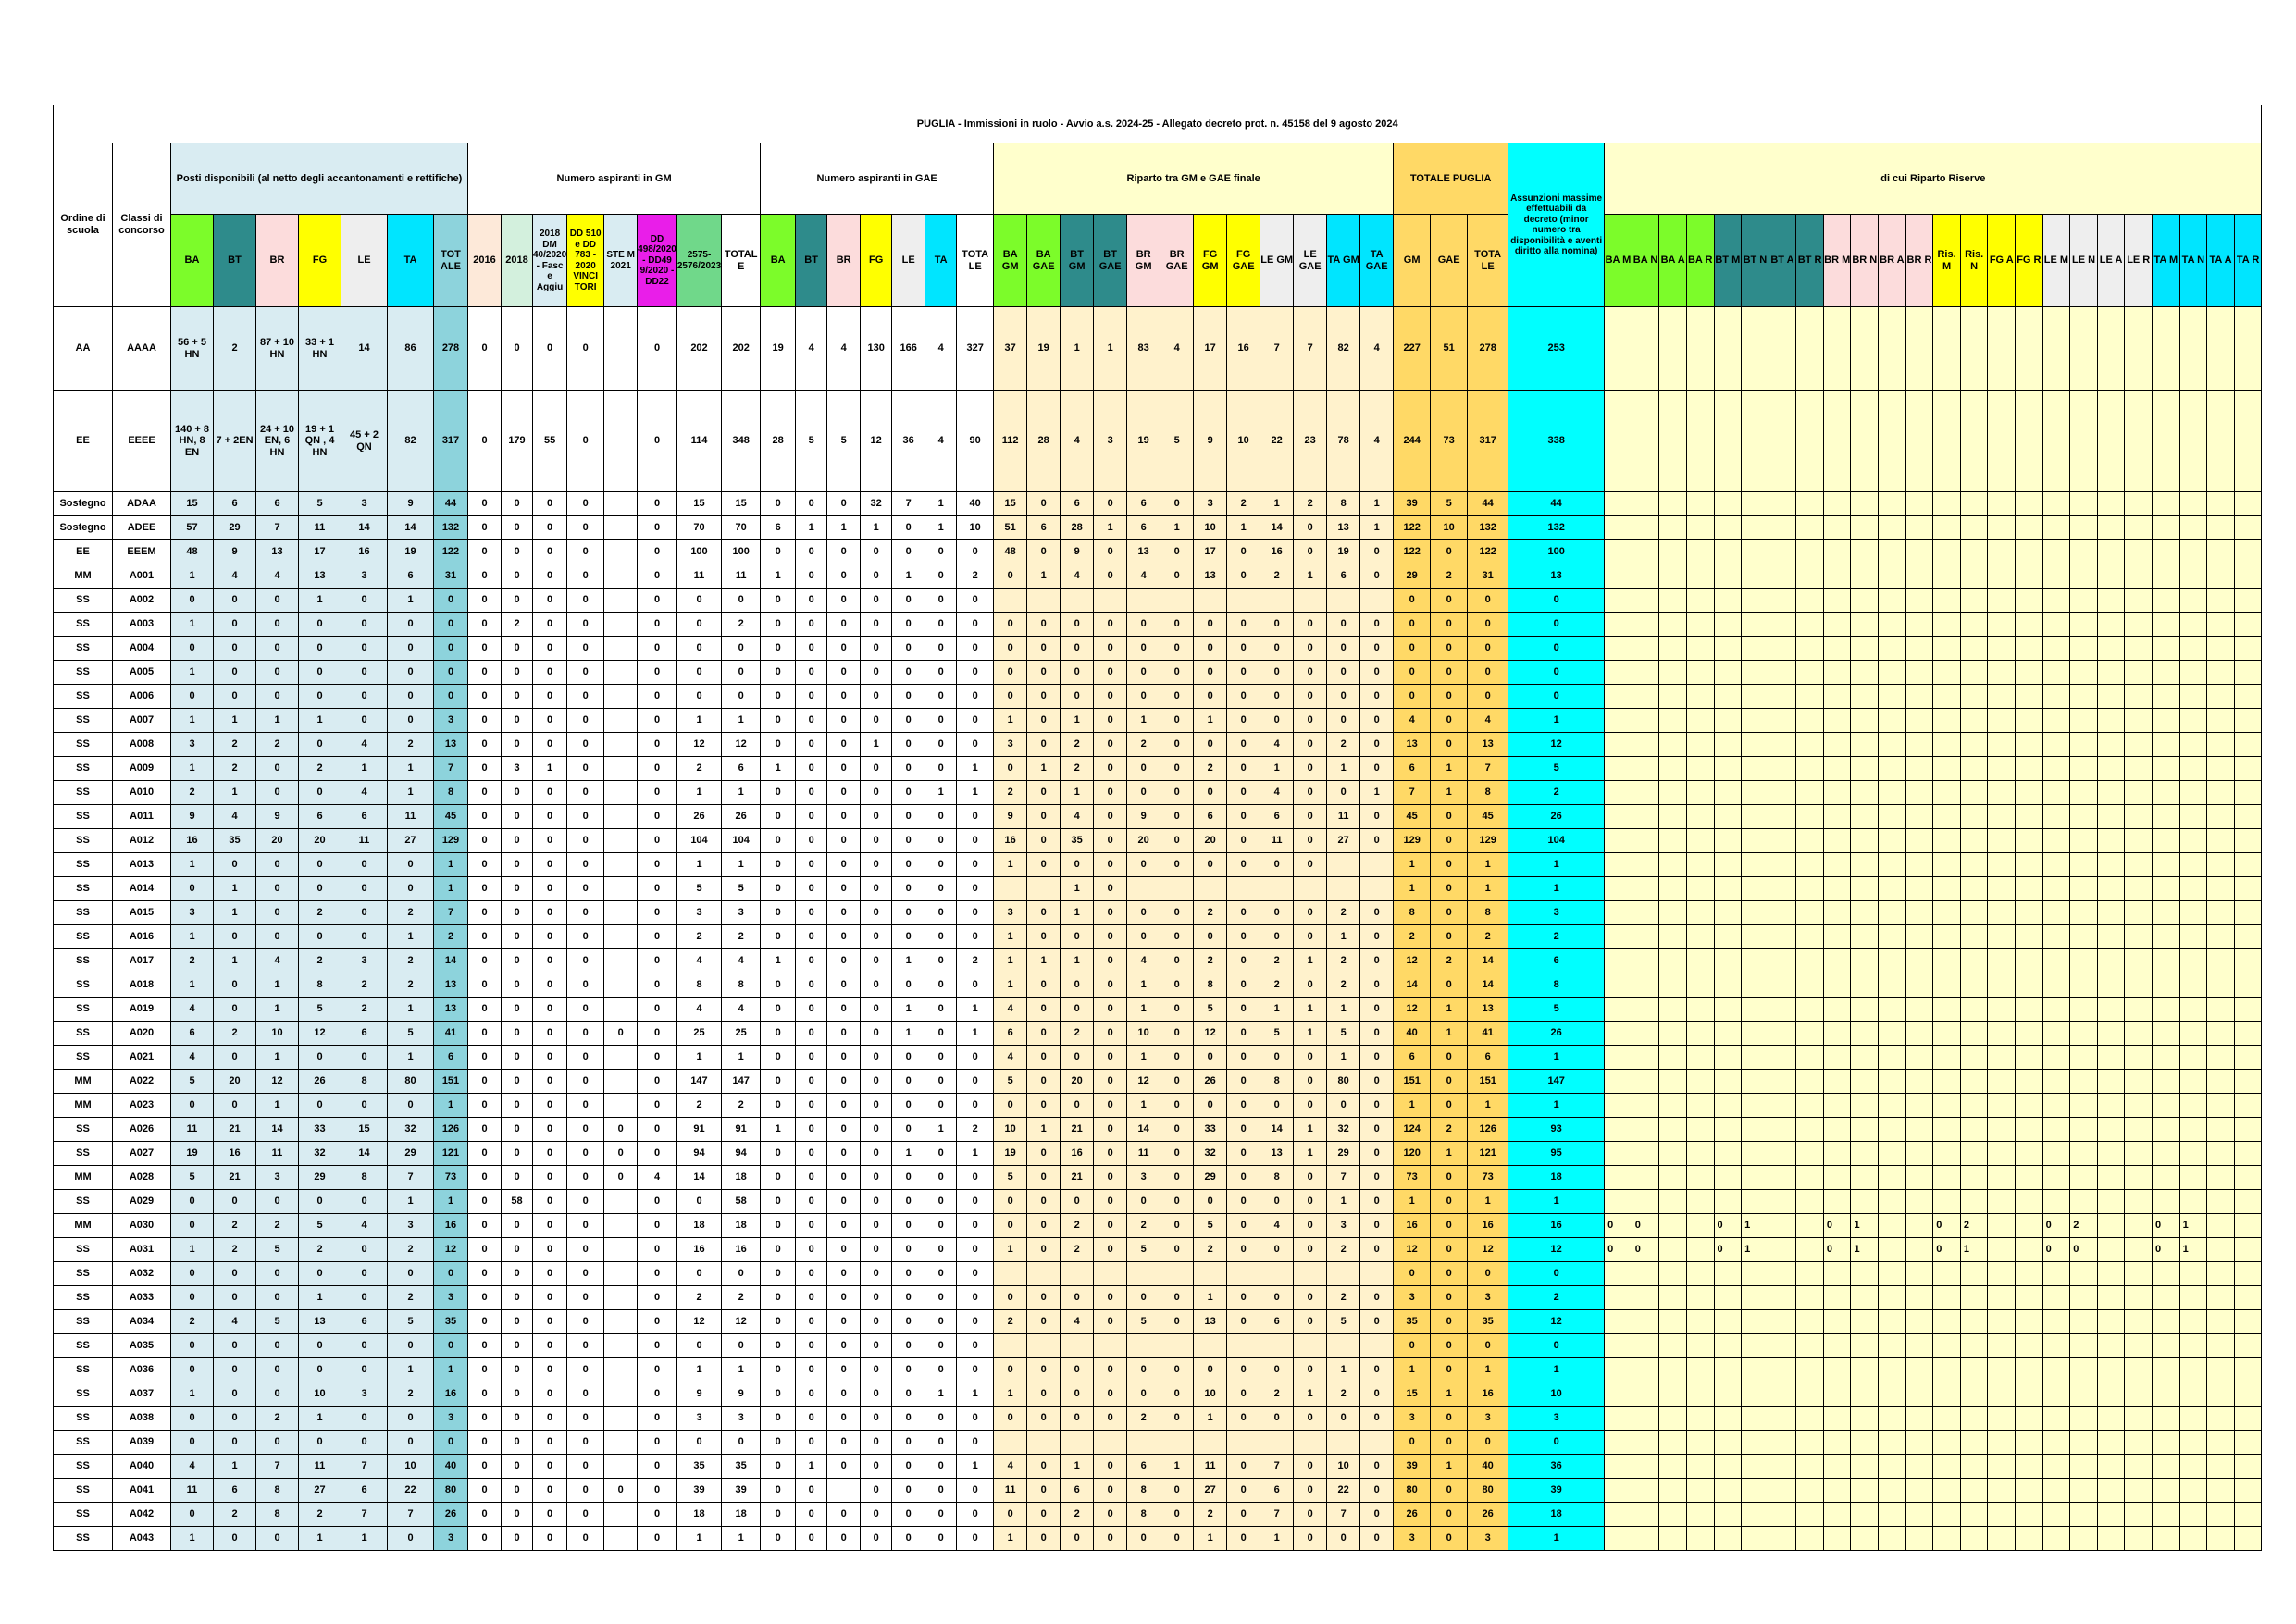  Describe the element at coordinates (700, 1249) in the screenshot. I see `cell-gm: 16` at that location.